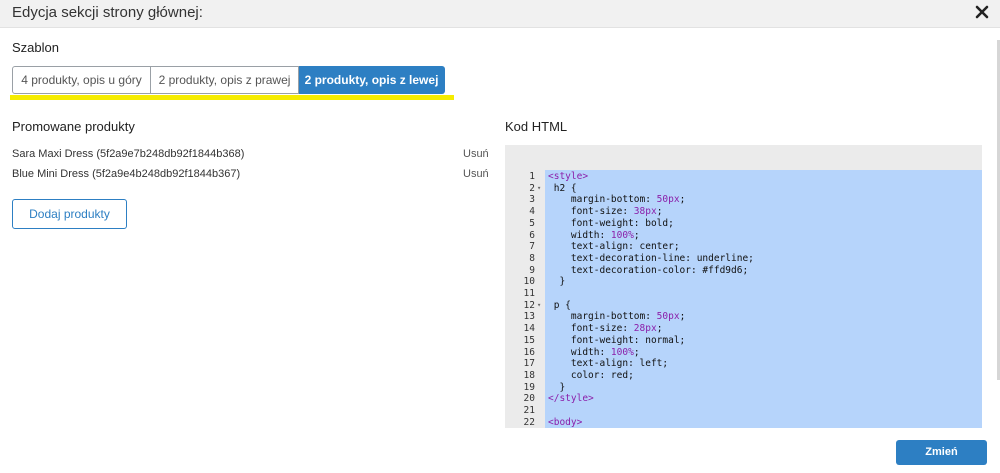  Describe the element at coordinates (529, 293) in the screenshot. I see `line-number: 11` at that location.